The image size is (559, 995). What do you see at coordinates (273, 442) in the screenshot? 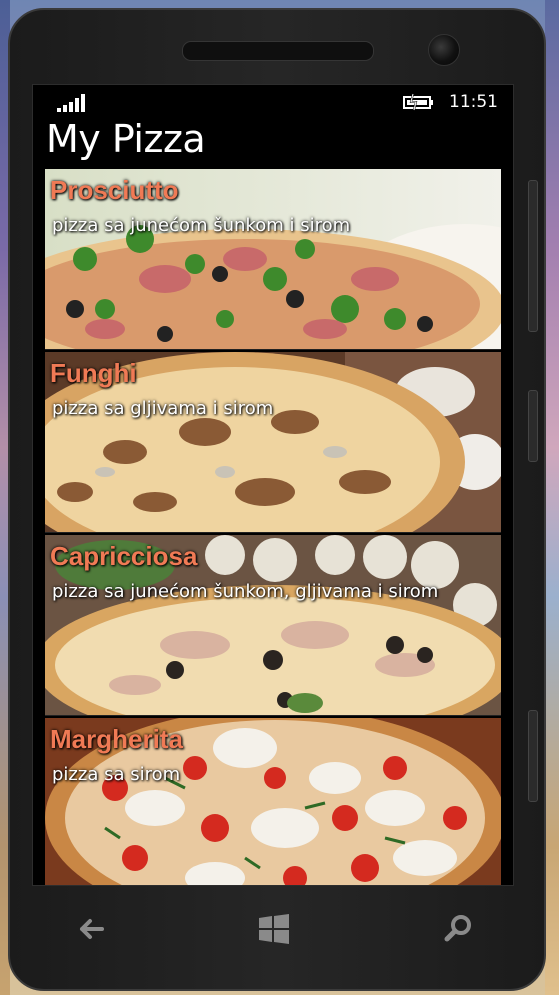
I see `list-item-funghi: Funghi pizza sa gljivama i sirom` at bounding box center [273, 442].